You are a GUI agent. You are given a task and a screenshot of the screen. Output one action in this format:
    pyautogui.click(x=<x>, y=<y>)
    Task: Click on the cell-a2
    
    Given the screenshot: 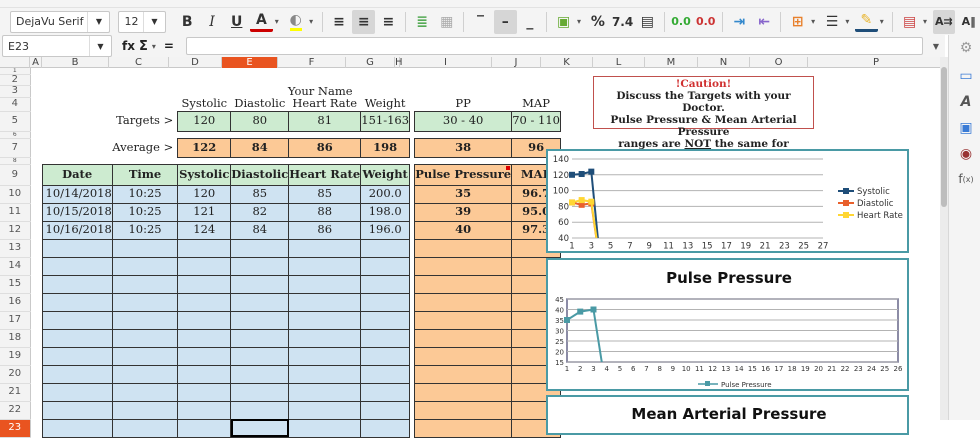 What is the action you would take?
    pyautogui.click(x=36, y=80)
    